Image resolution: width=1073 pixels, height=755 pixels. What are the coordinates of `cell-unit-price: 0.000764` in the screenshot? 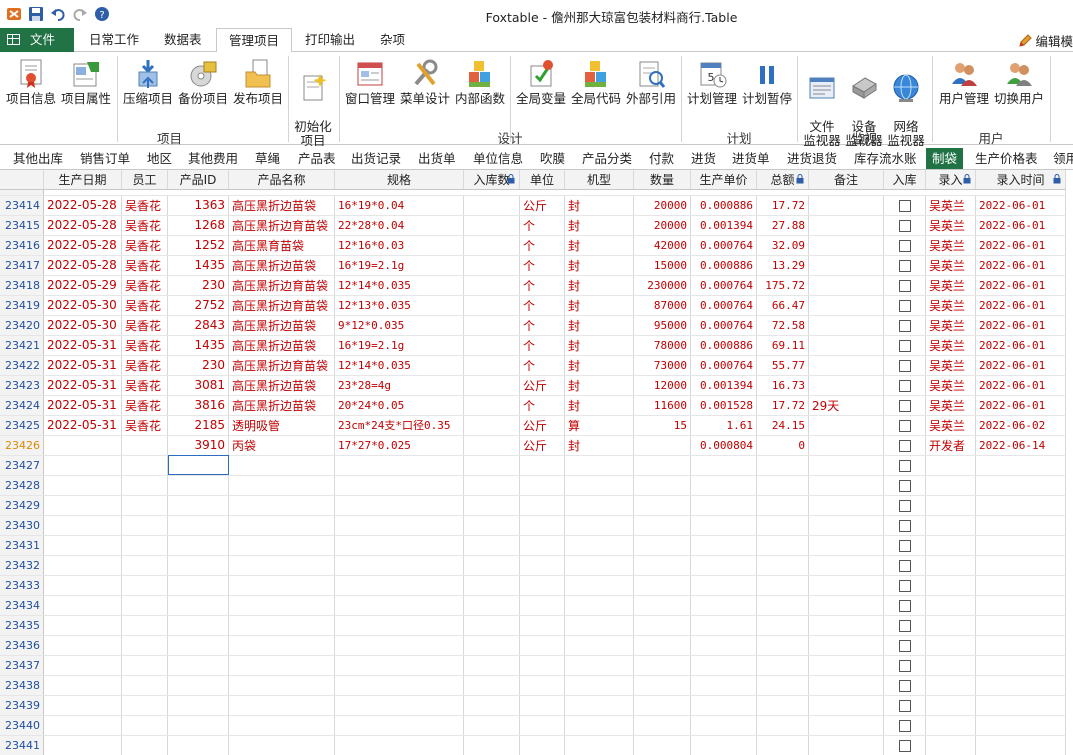 It's located at (723, 245).